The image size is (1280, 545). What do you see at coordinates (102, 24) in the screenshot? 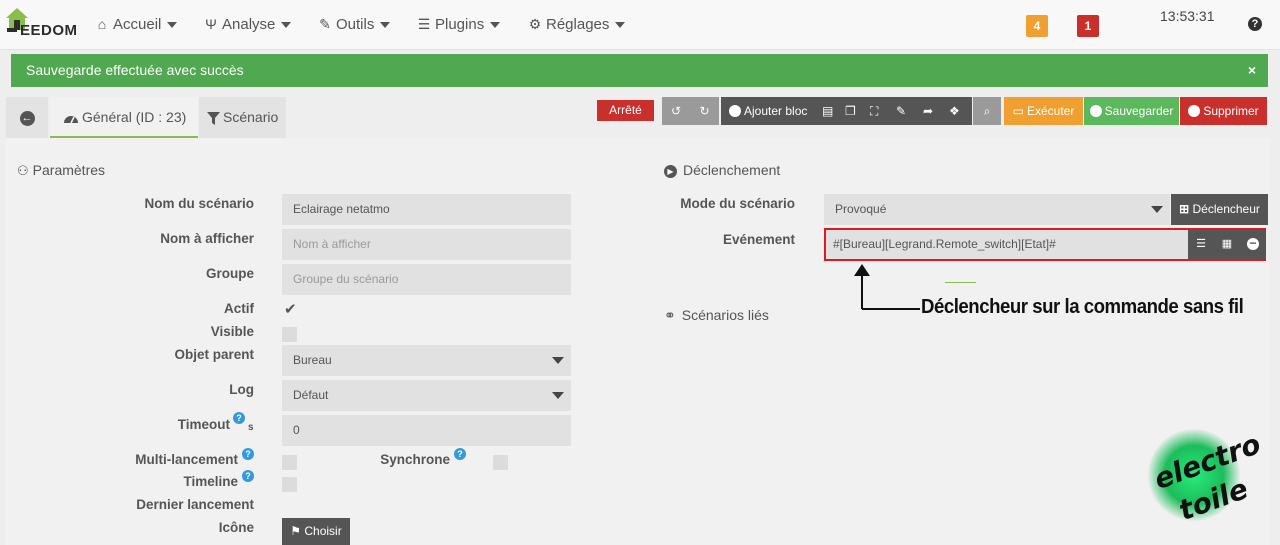
I see `home-icon: ⌂` at bounding box center [102, 24].